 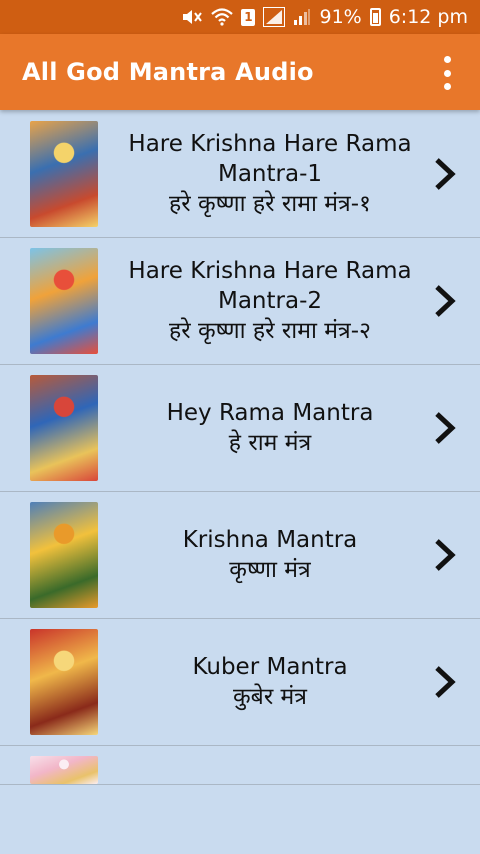 What do you see at coordinates (270, 697) in the screenshot?
I see `list-item-subtitle: कुबेर मंत्र` at bounding box center [270, 697].